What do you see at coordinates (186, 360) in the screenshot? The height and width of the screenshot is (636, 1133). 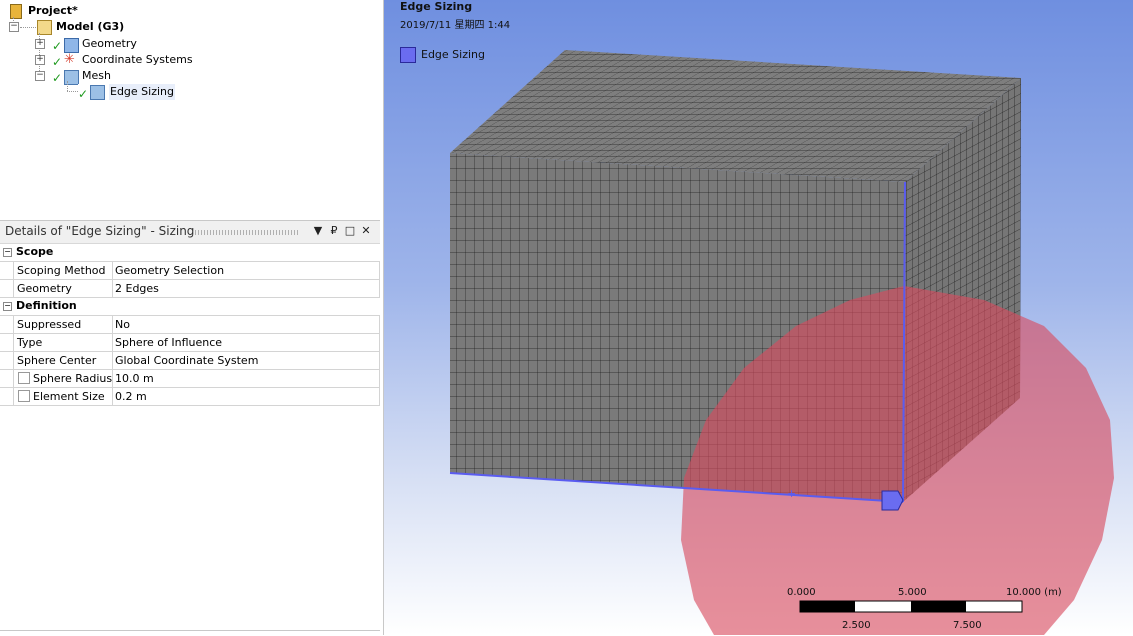 I see `property-value: Global Coordinate System` at bounding box center [186, 360].